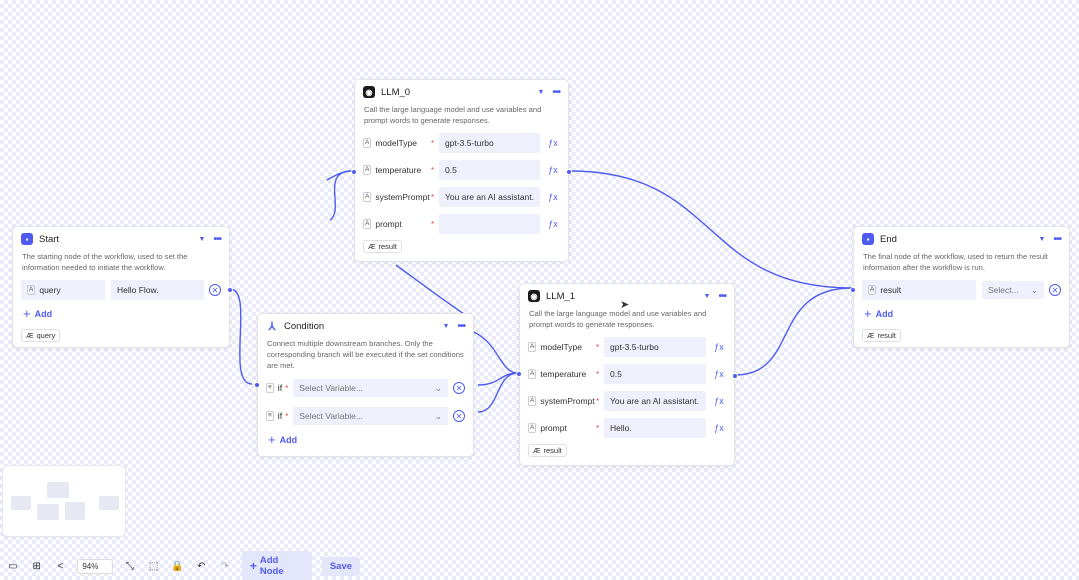 Image resolution: width=1079 pixels, height=580 pixels. What do you see at coordinates (37, 566) in the screenshot?
I see `grid-icon: ⊞` at bounding box center [37, 566].